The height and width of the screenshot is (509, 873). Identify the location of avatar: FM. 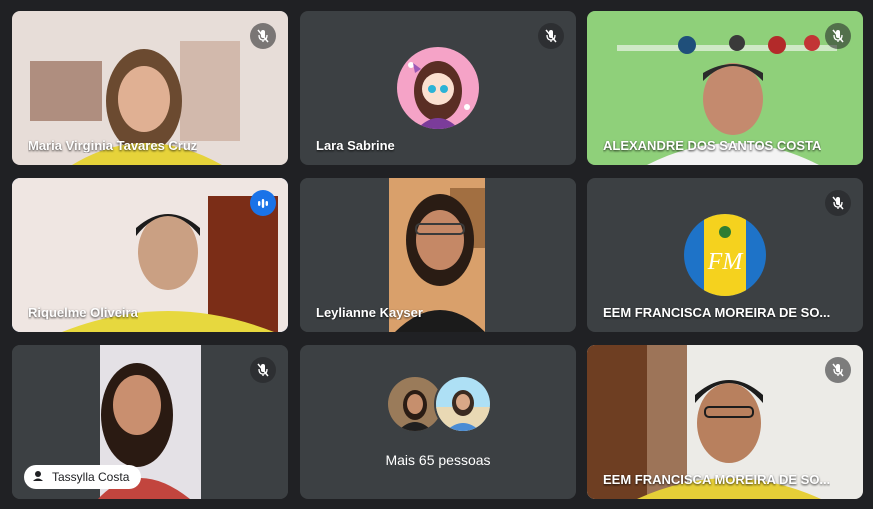
(725, 255).